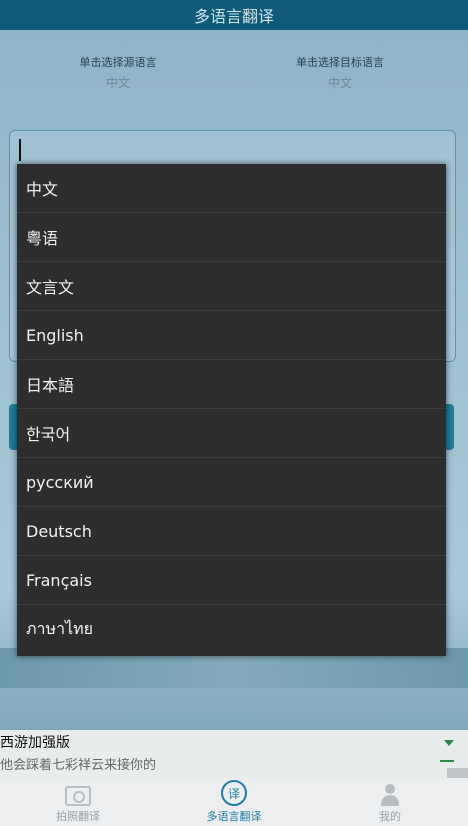 Image resolution: width=468 pixels, height=826 pixels. I want to click on camera-icon, so click(78, 796).